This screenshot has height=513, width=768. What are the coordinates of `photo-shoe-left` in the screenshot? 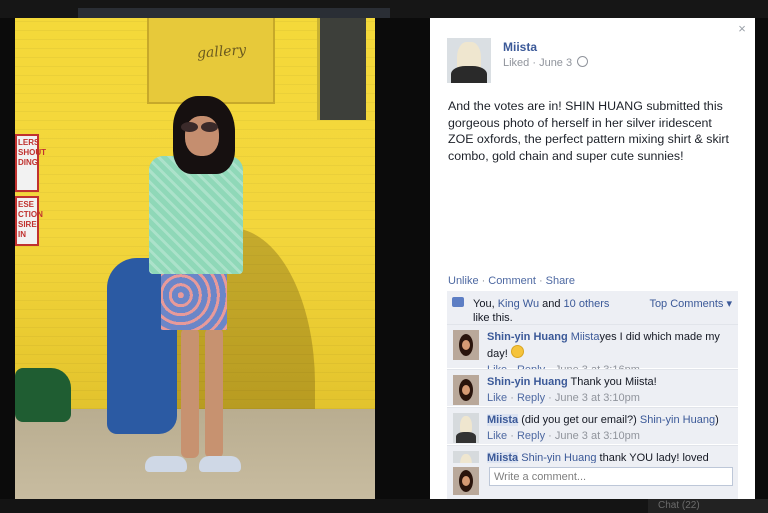 It's located at (166, 464).